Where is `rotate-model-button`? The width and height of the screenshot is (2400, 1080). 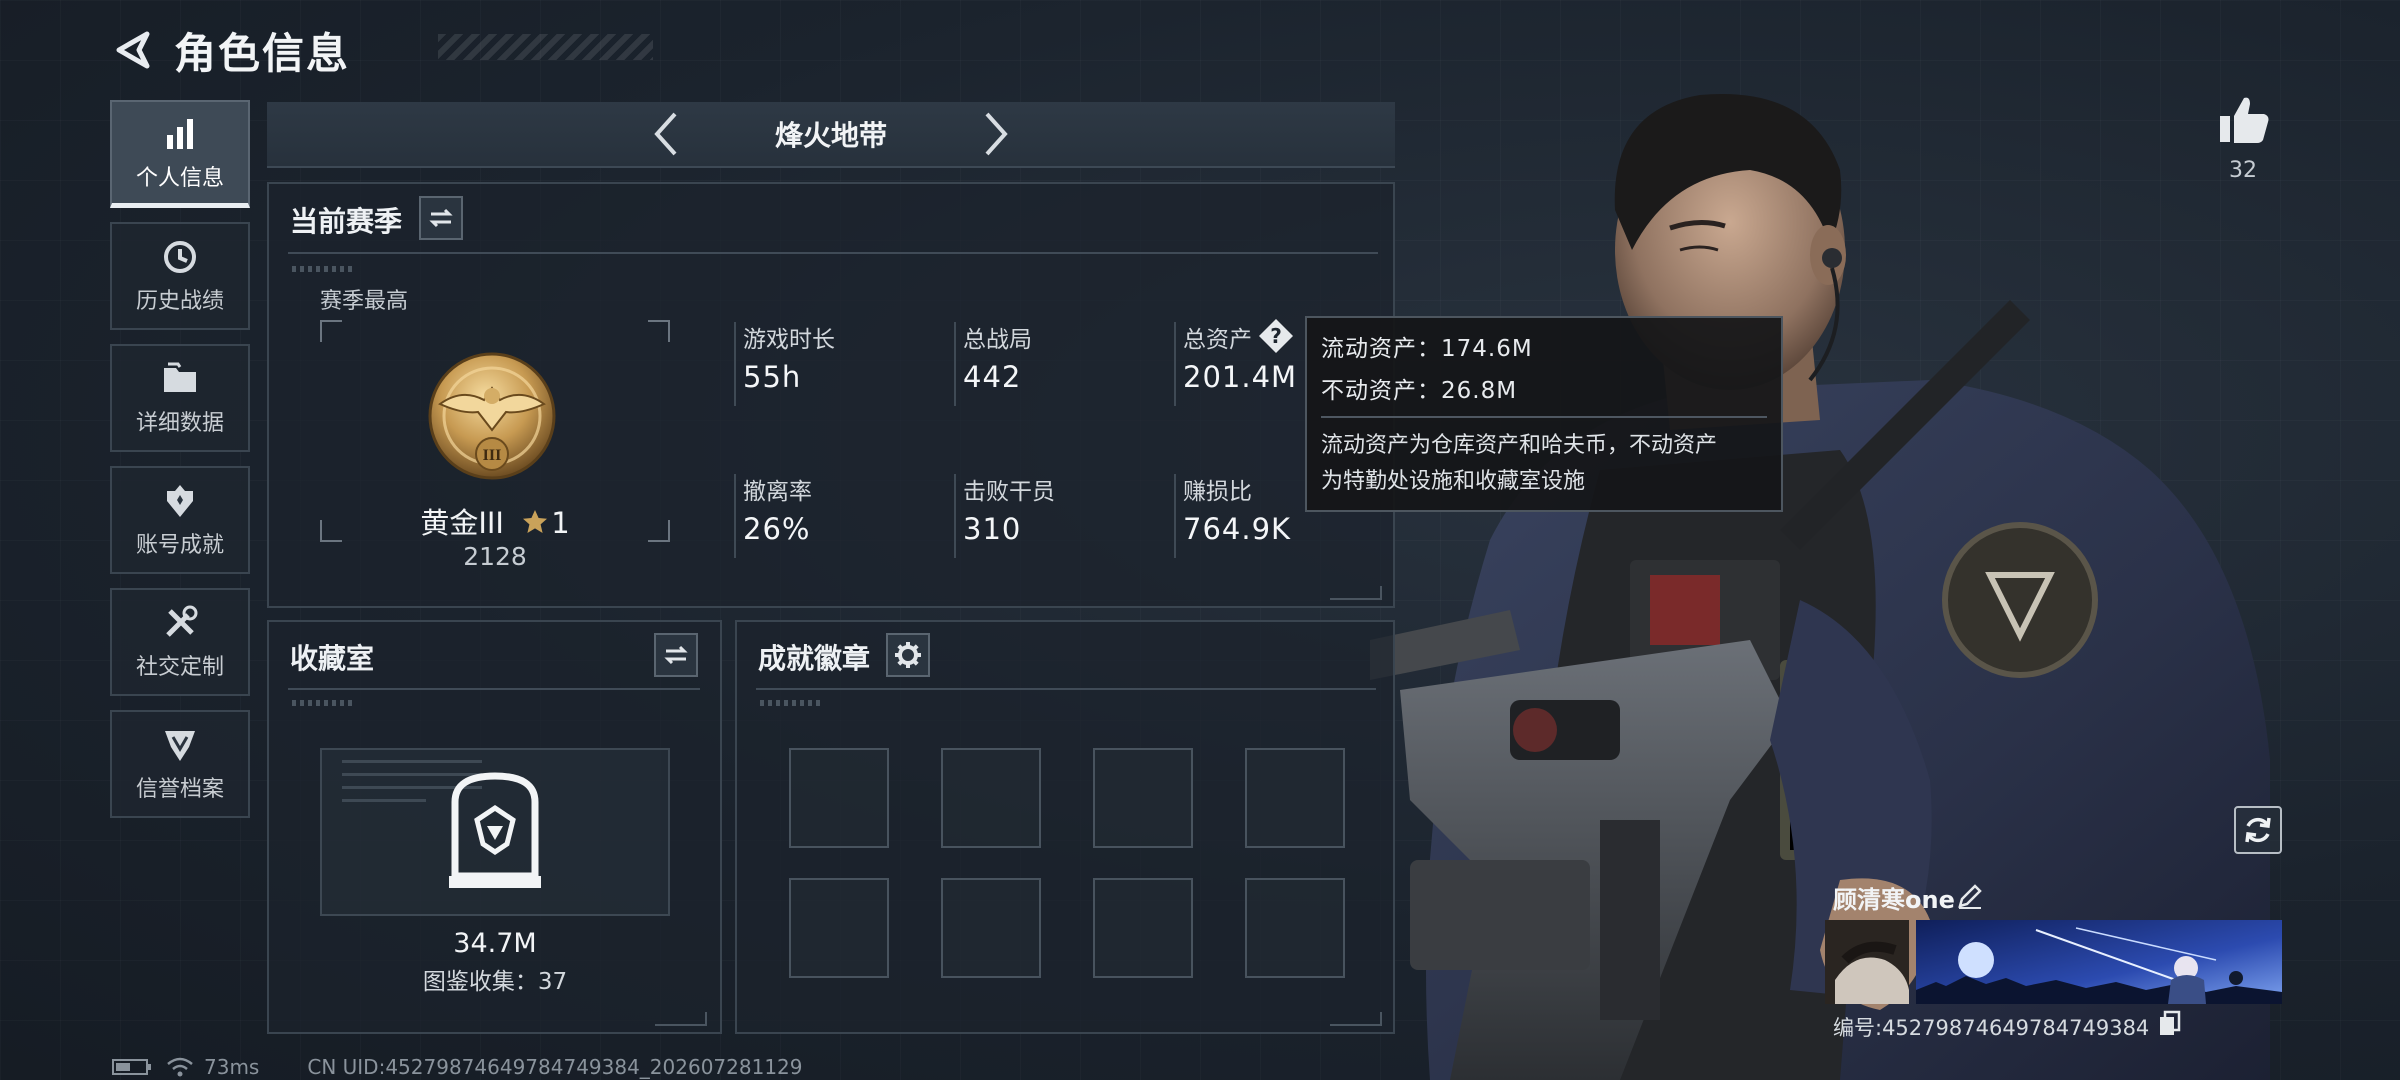
rotate-model-button is located at coordinates (2258, 830).